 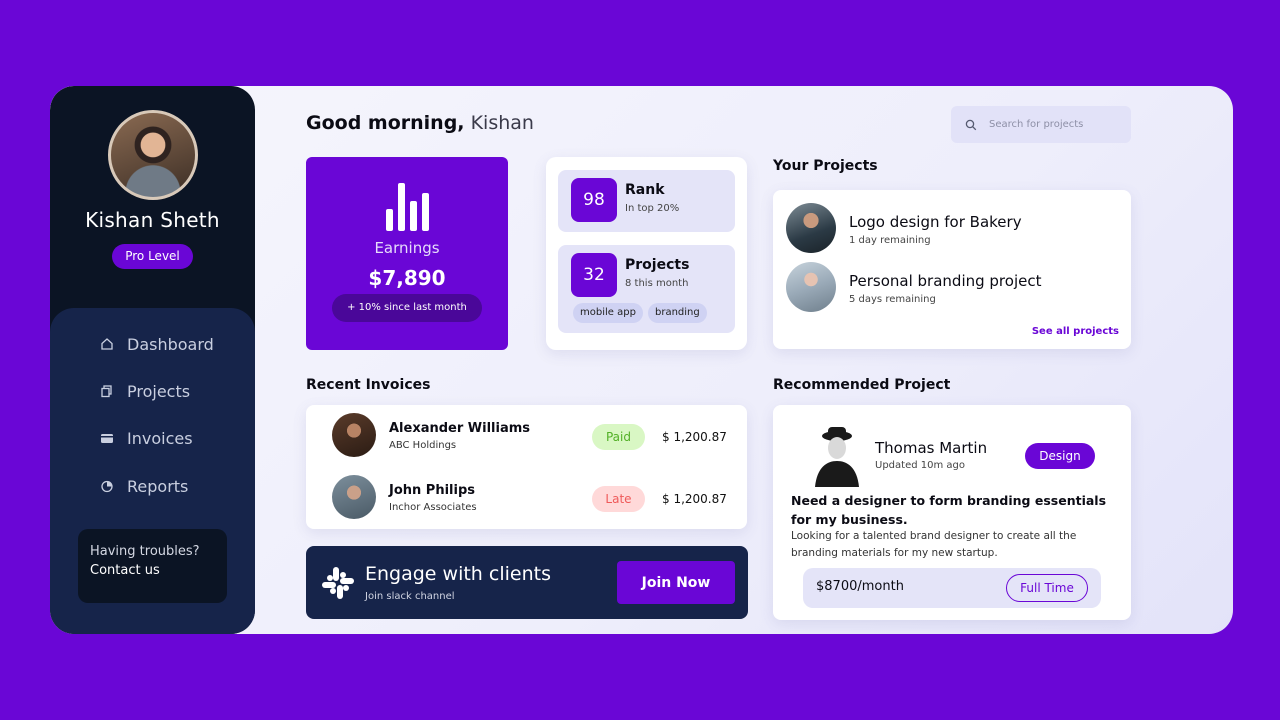 I want to click on sidebar-item-label: Dashboard, so click(x=170, y=344).